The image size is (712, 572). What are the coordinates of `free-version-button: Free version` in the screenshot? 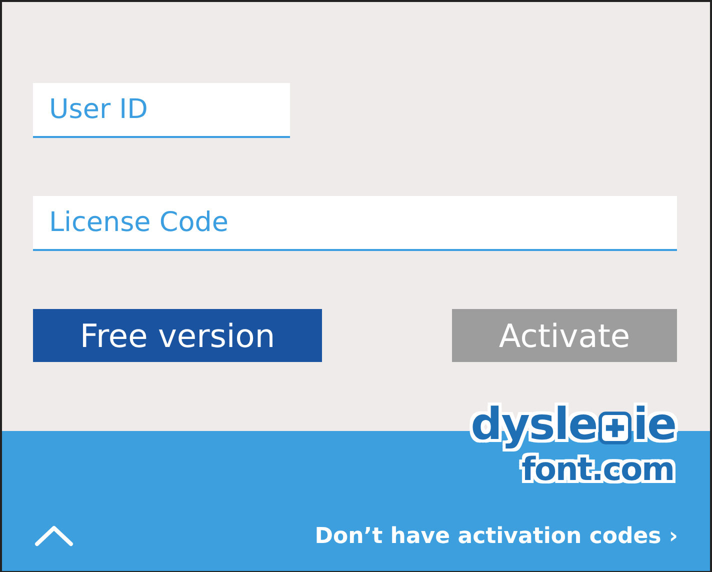 It's located at (177, 335).